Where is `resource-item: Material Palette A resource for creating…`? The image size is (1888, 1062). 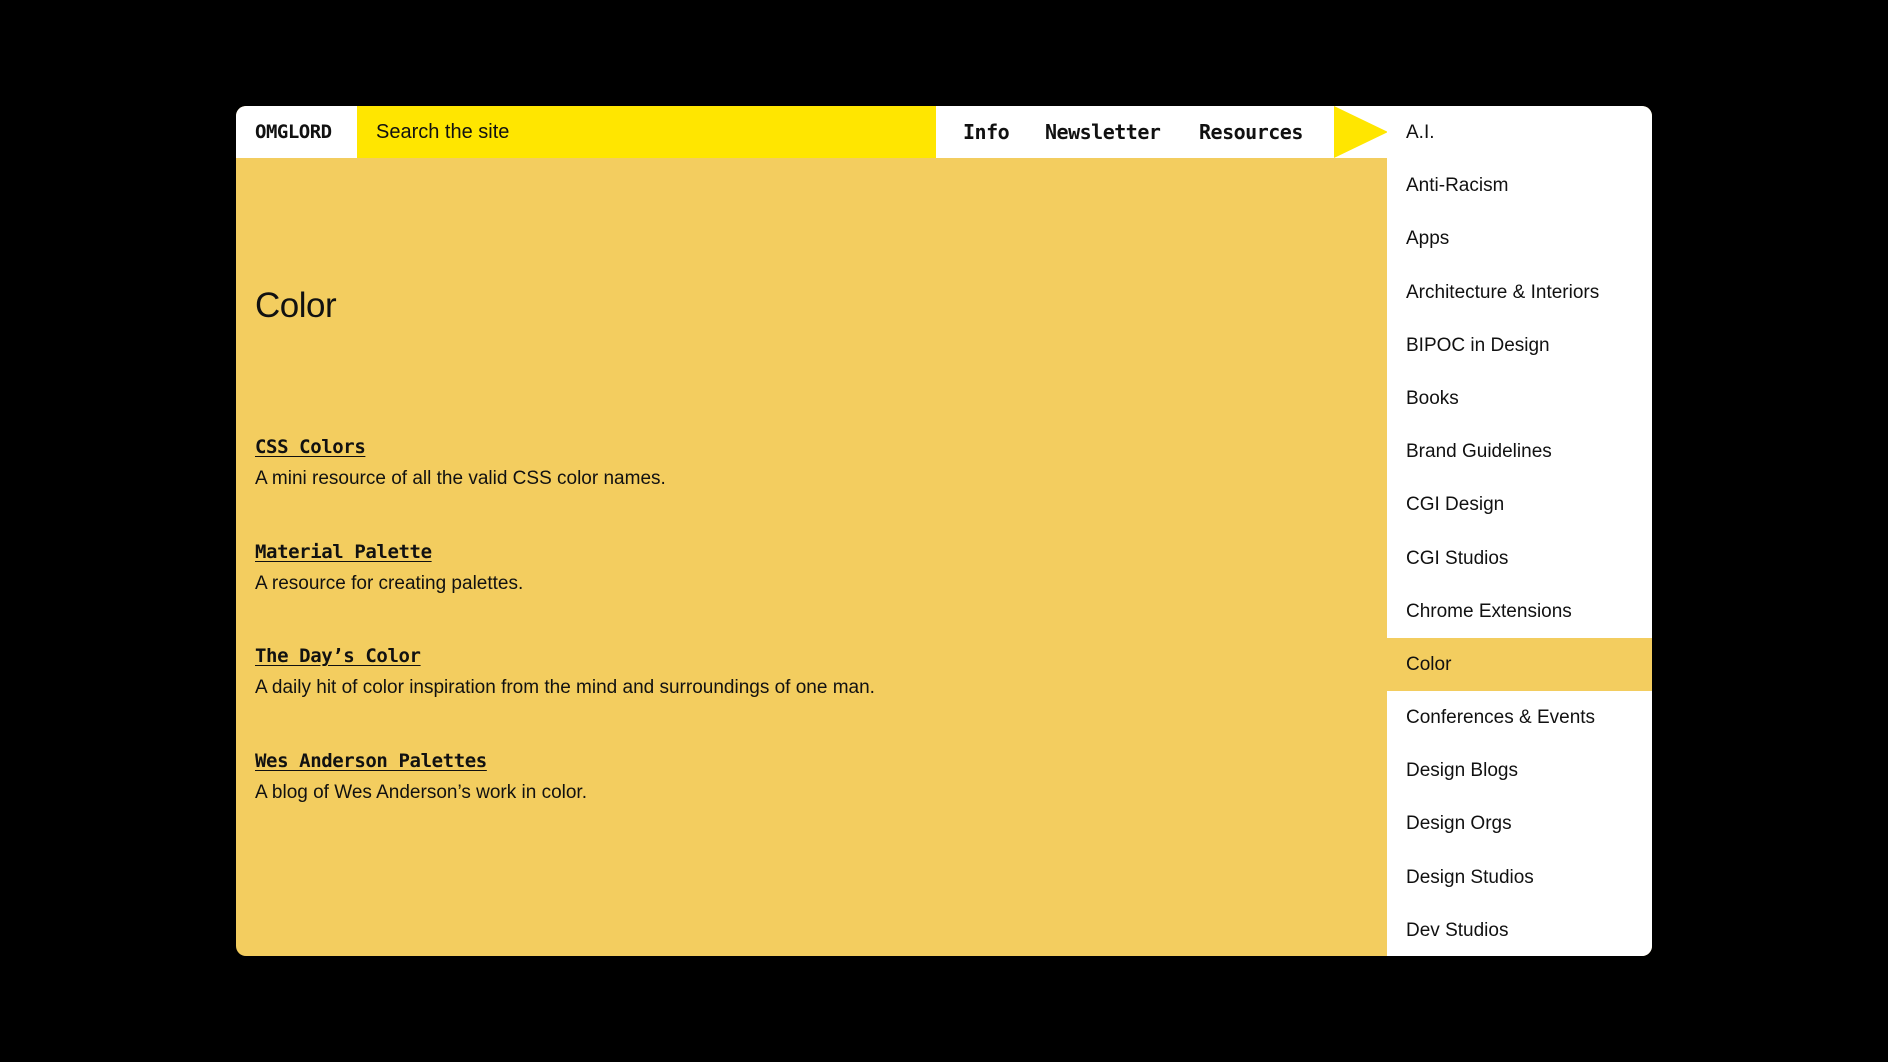 resource-item: Material Palette A resource for creating… is located at coordinates (389, 568).